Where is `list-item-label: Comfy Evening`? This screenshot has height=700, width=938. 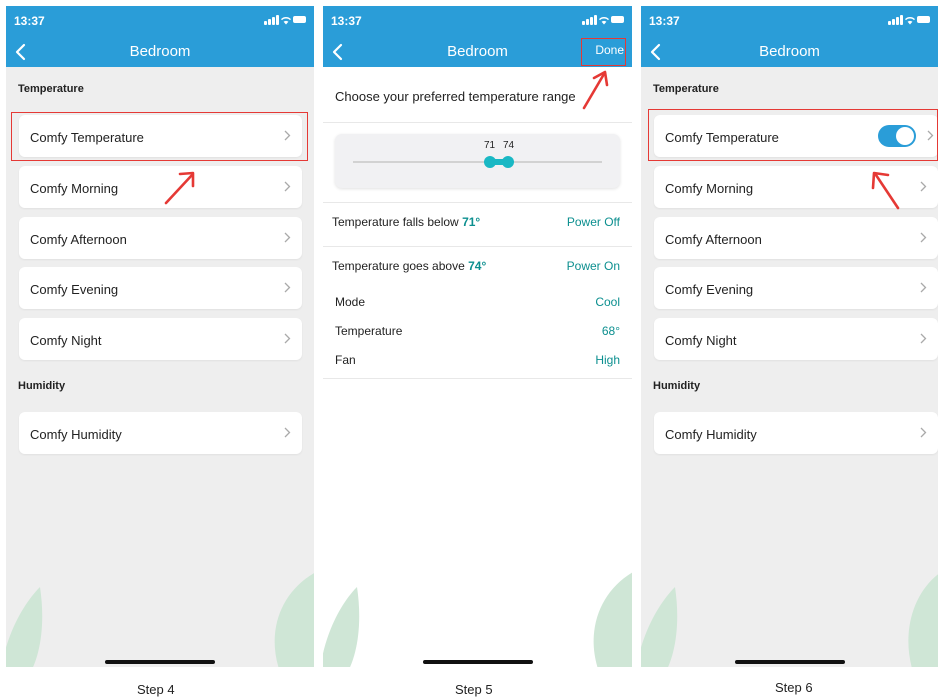
list-item-label: Comfy Evening is located at coordinates (74, 289).